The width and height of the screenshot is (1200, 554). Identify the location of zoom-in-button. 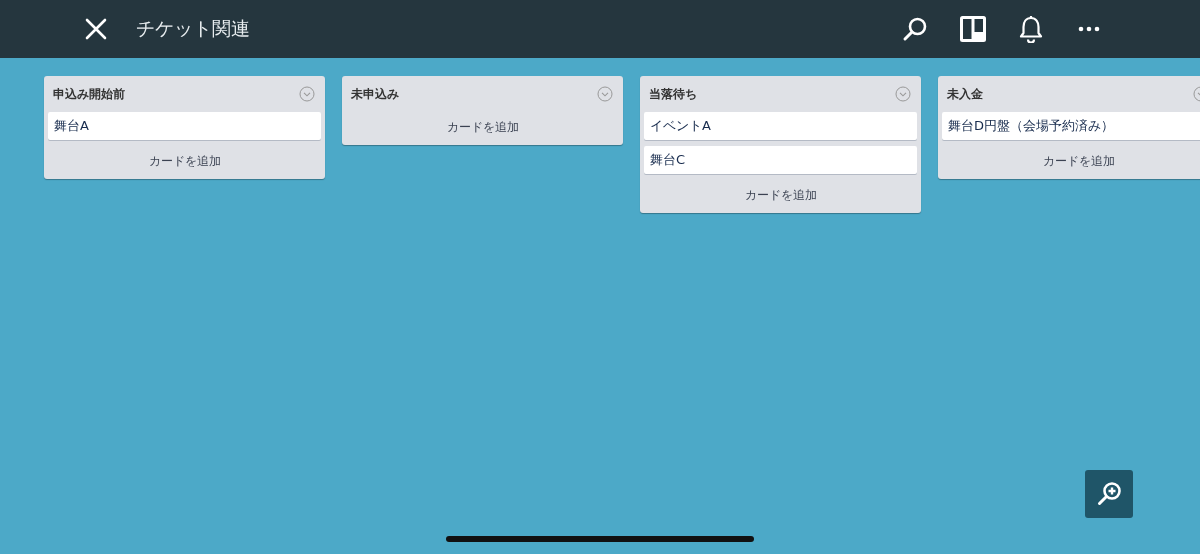
(1109, 494).